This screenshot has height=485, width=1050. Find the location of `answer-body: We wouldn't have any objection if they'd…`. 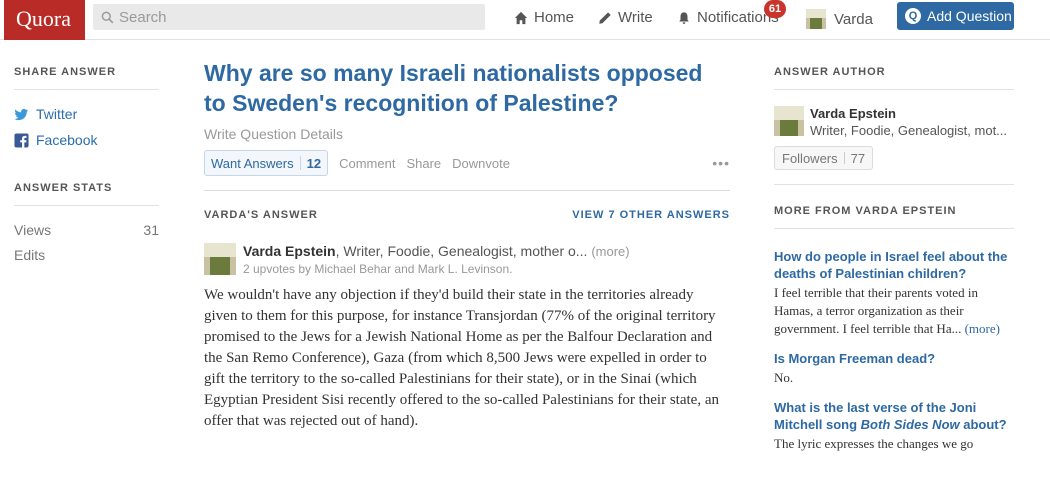

answer-body: We wouldn't have any objection if they'd… is located at coordinates (461, 358).